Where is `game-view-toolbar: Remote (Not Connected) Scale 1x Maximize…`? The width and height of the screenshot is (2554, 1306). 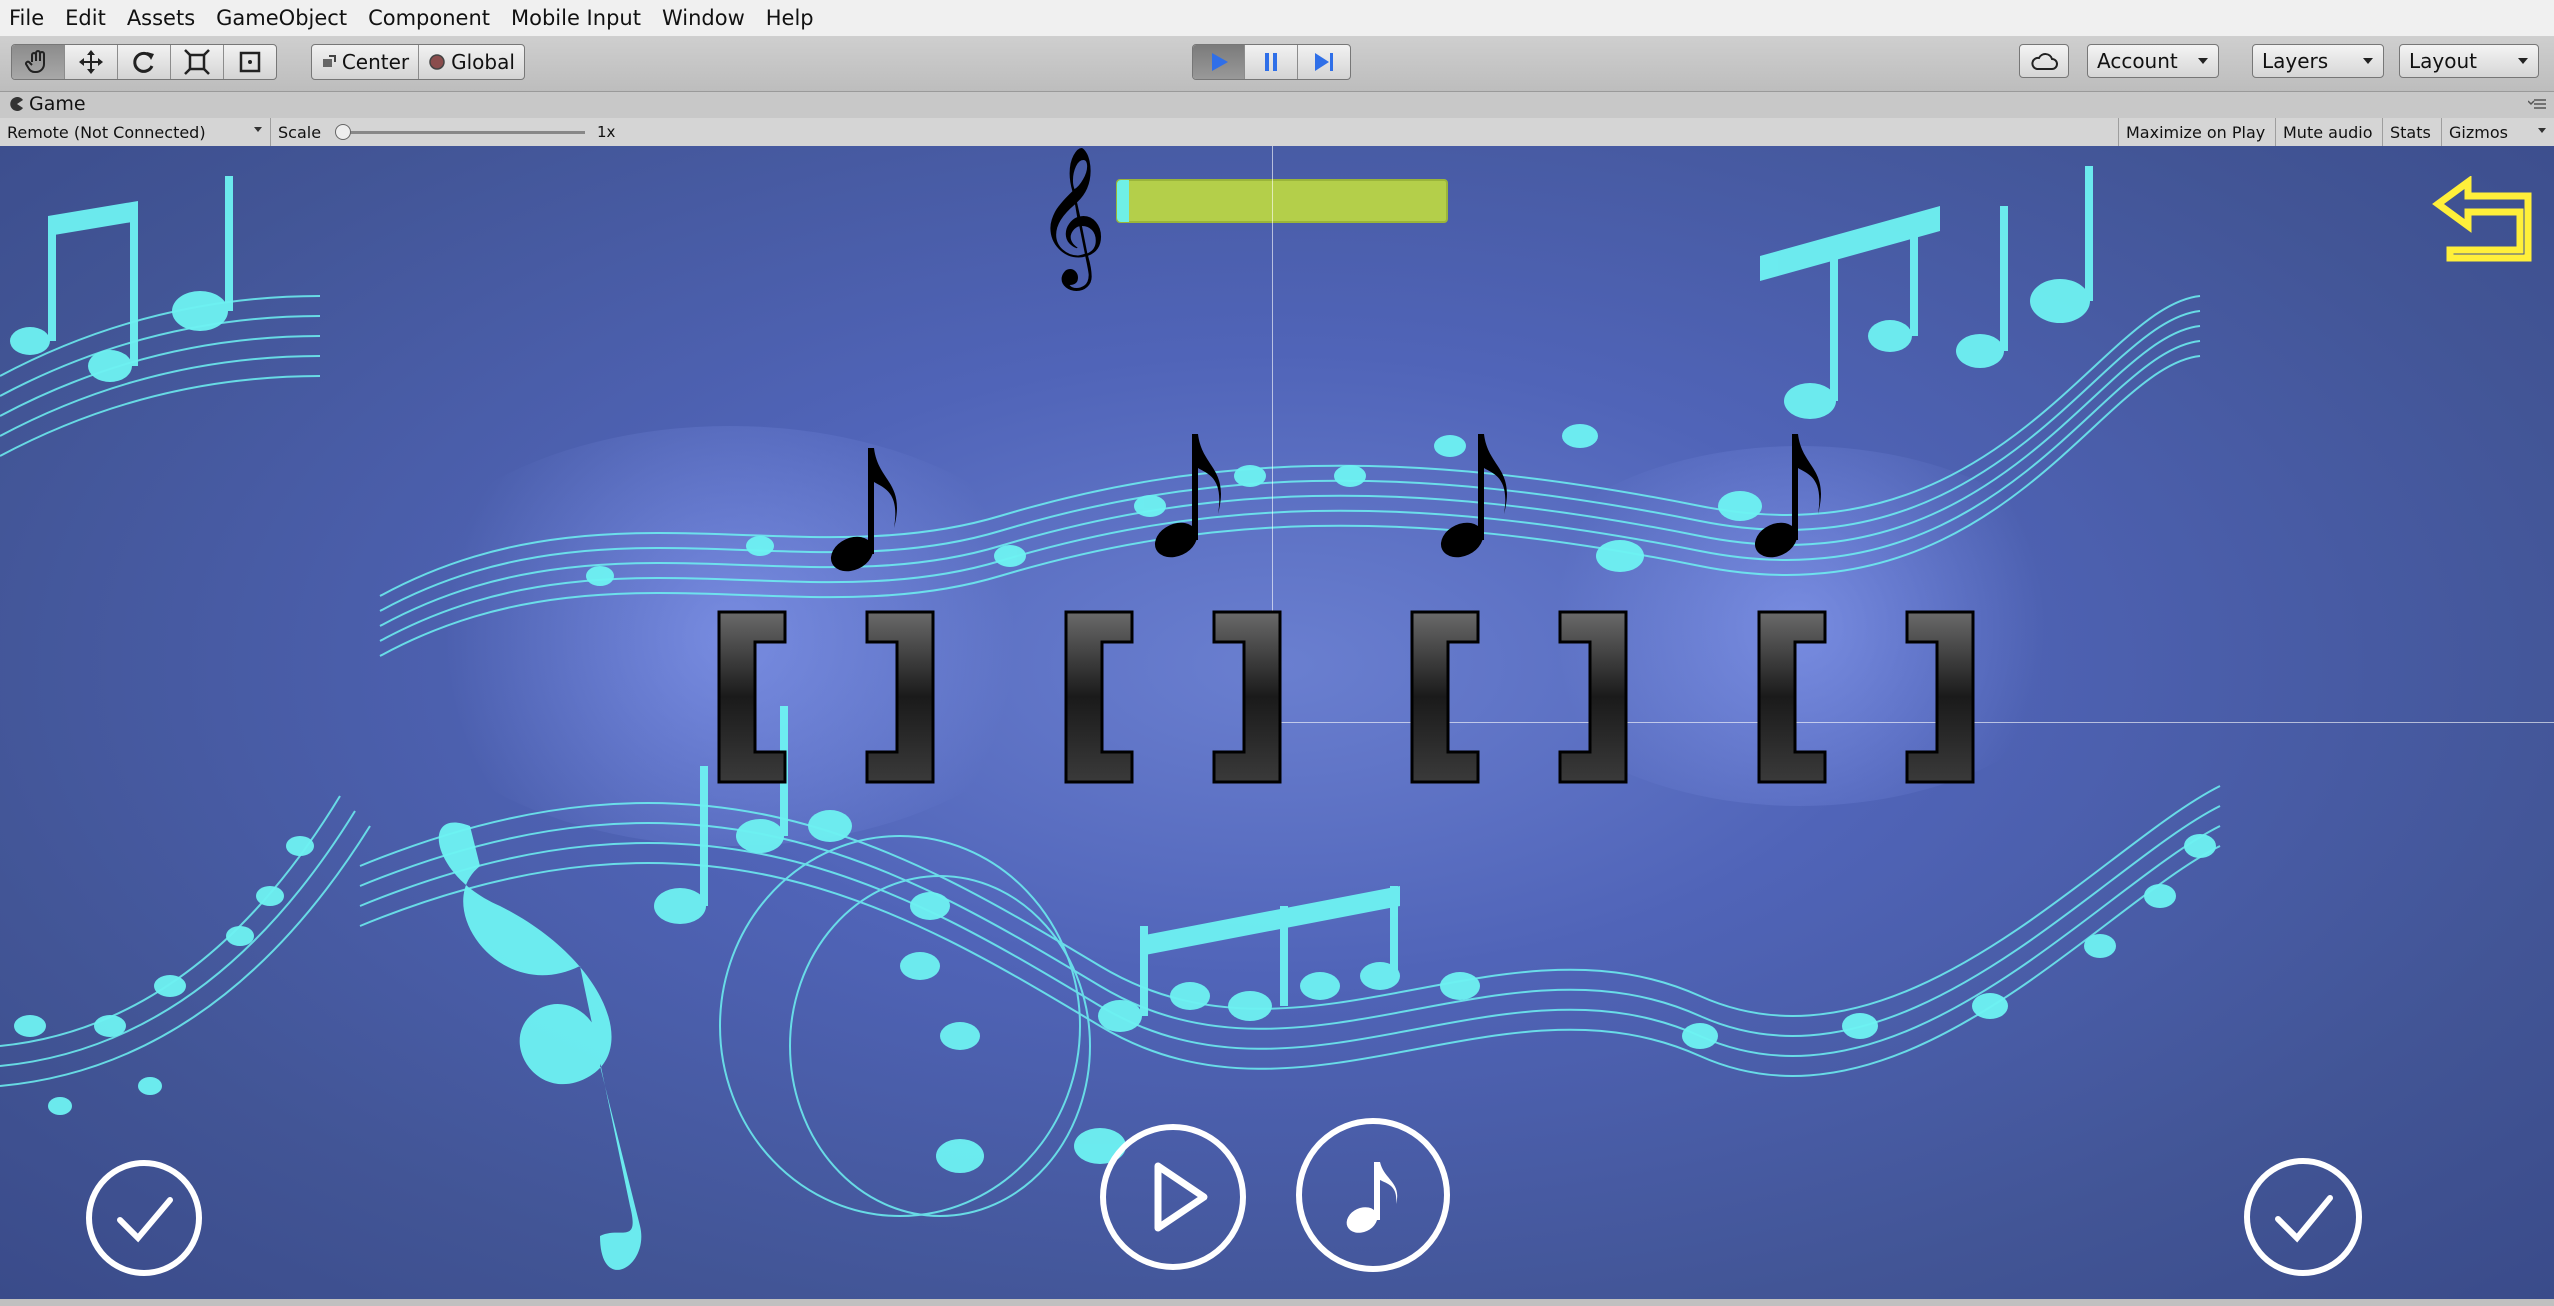
game-view-toolbar: Remote (Not Connected) Scale 1x Maximize… is located at coordinates (1277, 132).